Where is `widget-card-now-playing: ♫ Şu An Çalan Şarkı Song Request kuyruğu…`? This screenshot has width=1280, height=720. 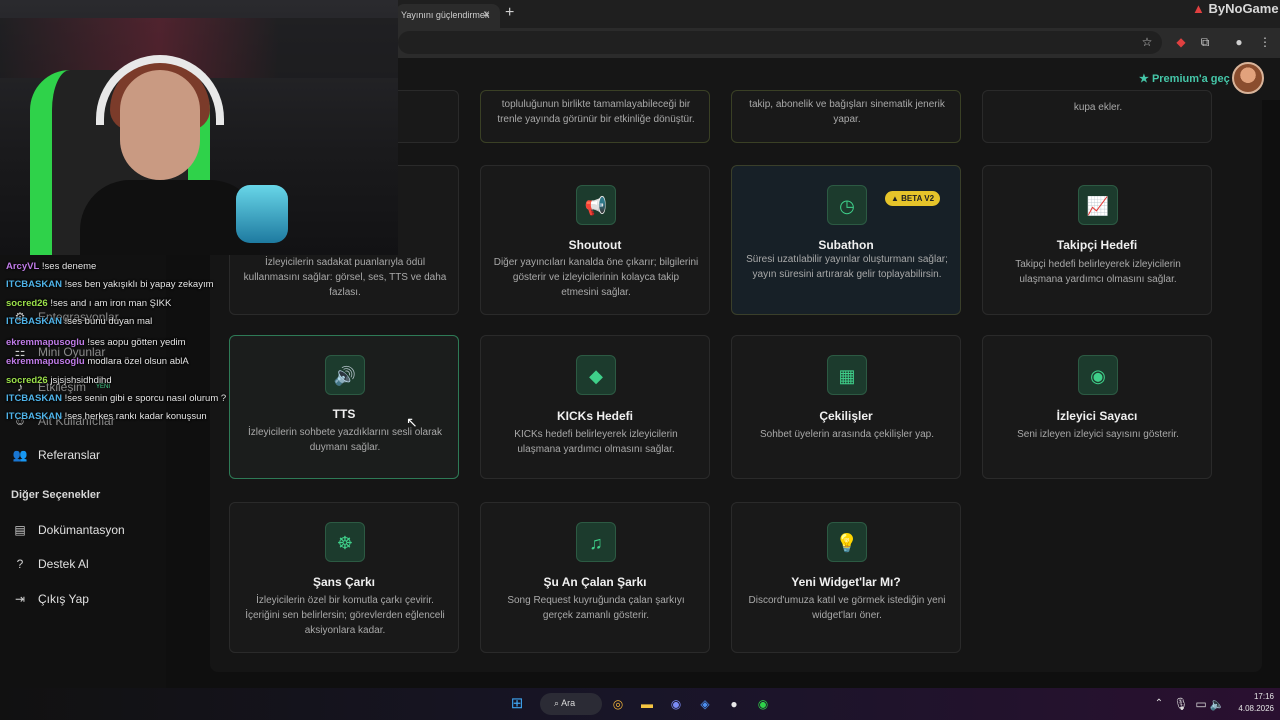 widget-card-now-playing: ♫ Şu An Çalan Şarkı Song Request kuyruğu… is located at coordinates (595, 577).